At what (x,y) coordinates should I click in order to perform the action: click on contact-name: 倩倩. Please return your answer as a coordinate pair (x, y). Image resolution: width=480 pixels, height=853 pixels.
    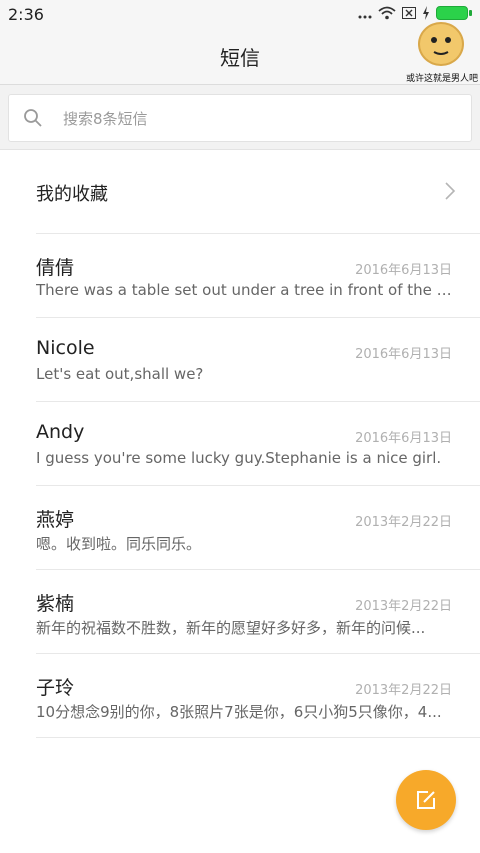
    Looking at the image, I should click on (55, 268).